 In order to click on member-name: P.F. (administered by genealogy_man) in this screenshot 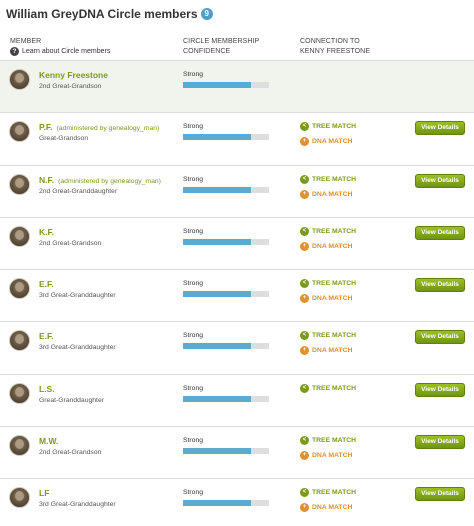, I will do `click(99, 127)`.